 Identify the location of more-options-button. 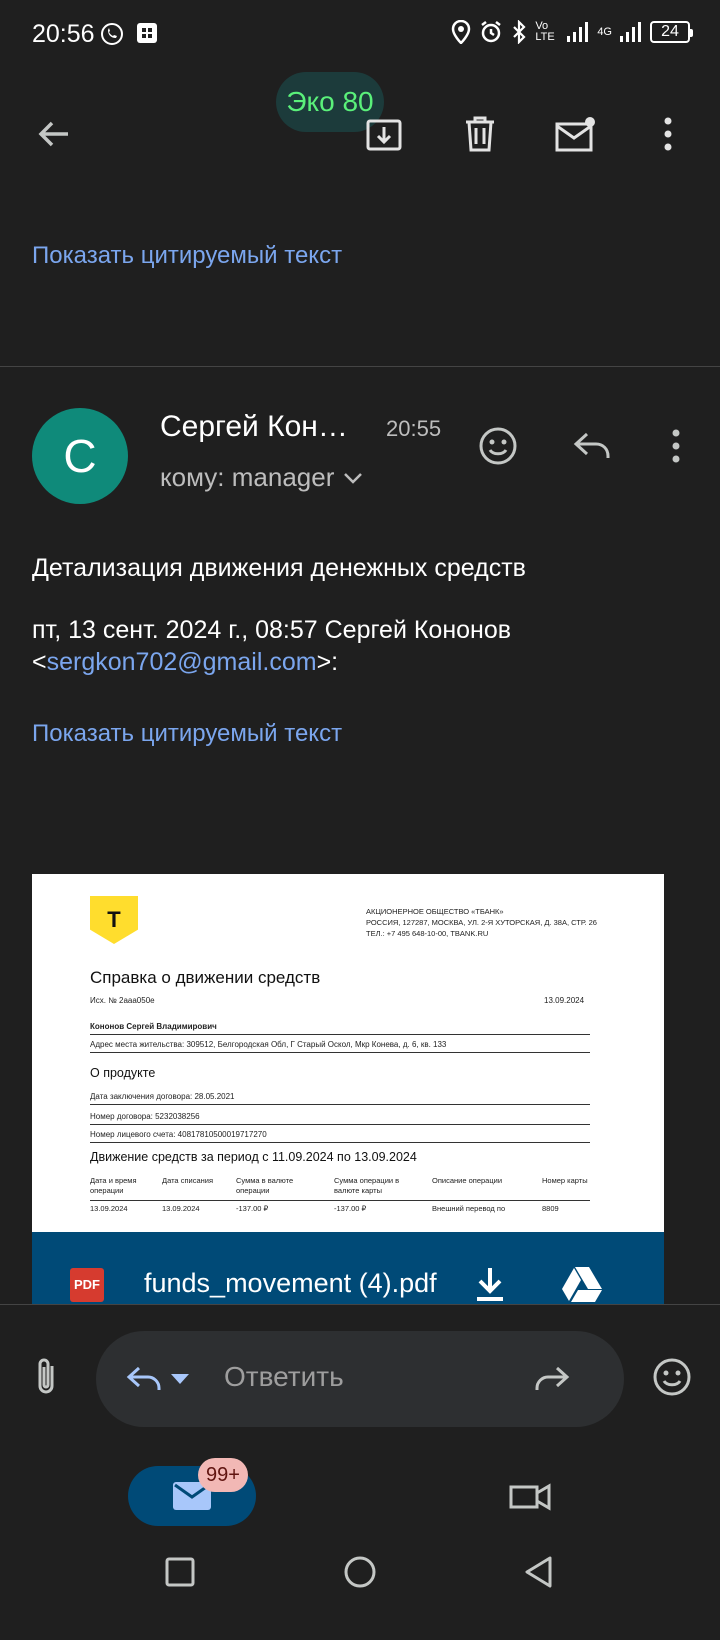
(668, 134).